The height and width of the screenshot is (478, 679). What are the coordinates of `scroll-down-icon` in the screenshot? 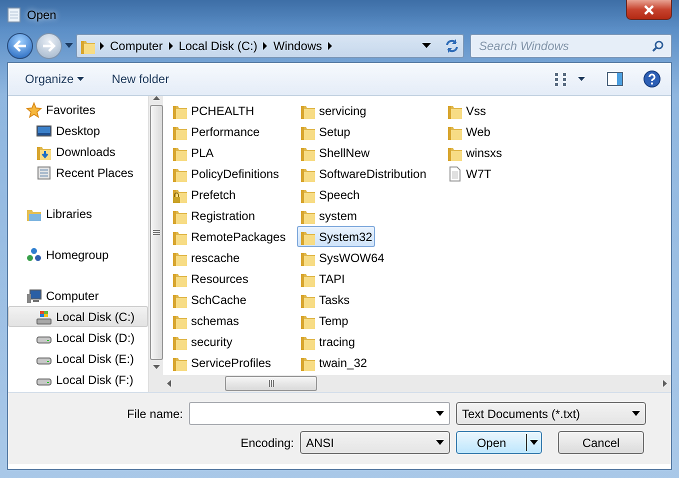 It's located at (156, 367).